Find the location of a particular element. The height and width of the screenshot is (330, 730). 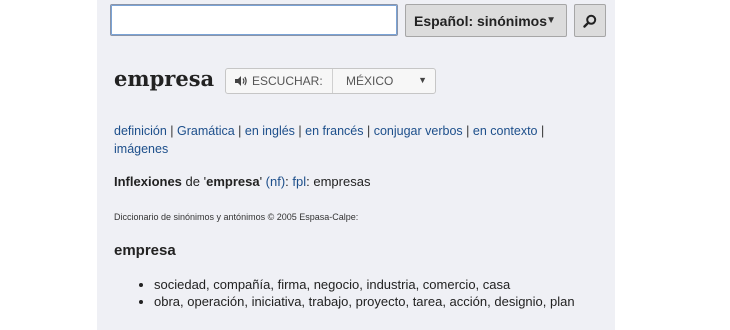

audio-widget: ESCUCHAR: MÉXICO ▼ is located at coordinates (330, 81).